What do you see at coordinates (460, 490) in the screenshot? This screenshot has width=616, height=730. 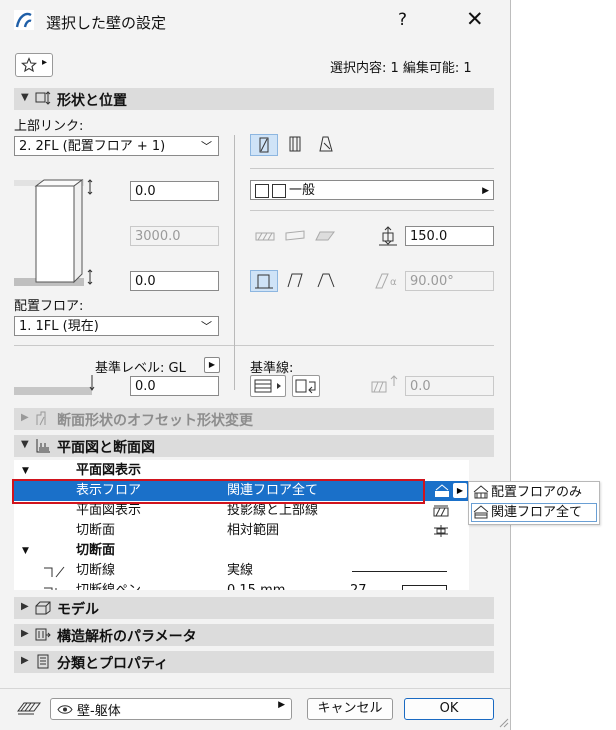 I see `dropdown-arrow-button: ▶` at bounding box center [460, 490].